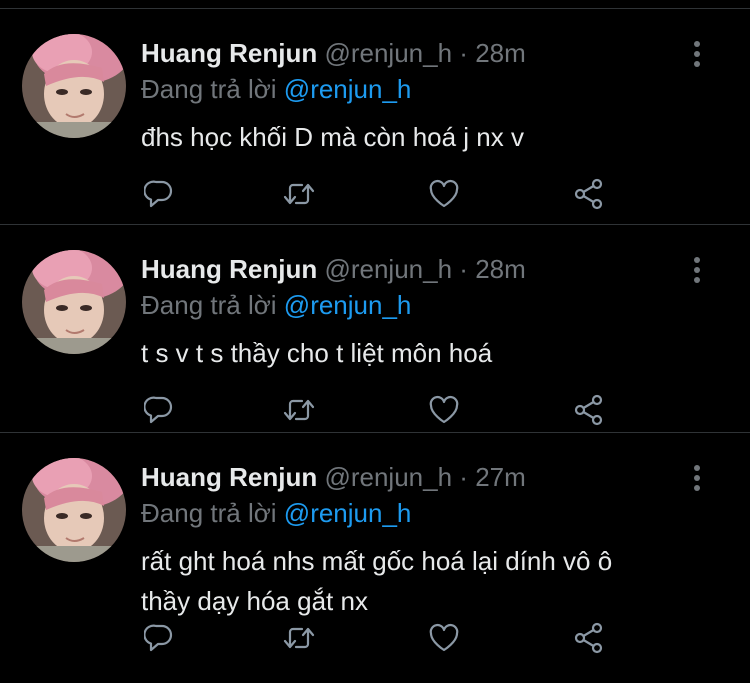 The image size is (750, 683). I want to click on tweet-text-line: thầy dạy hóa gắt nx, so click(254, 601).